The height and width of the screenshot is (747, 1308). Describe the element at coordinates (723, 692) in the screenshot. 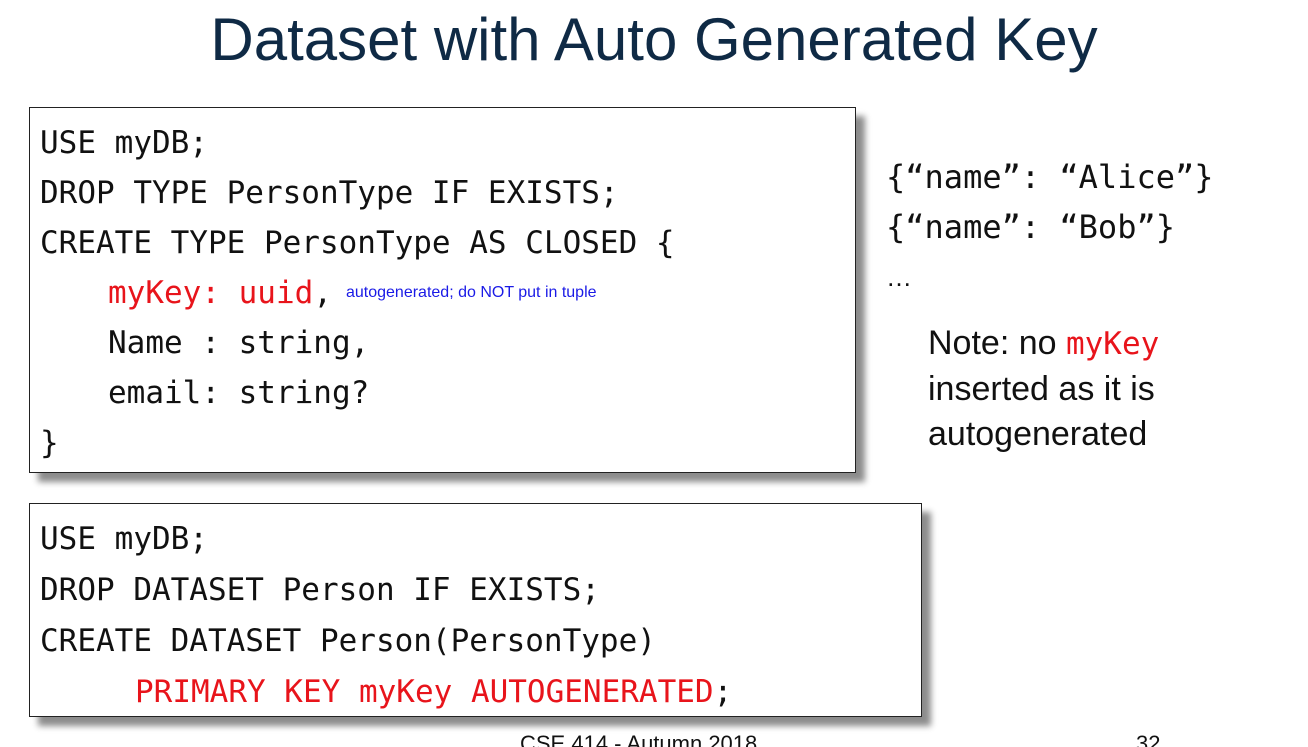

I see `statement-terminator: ;` at that location.